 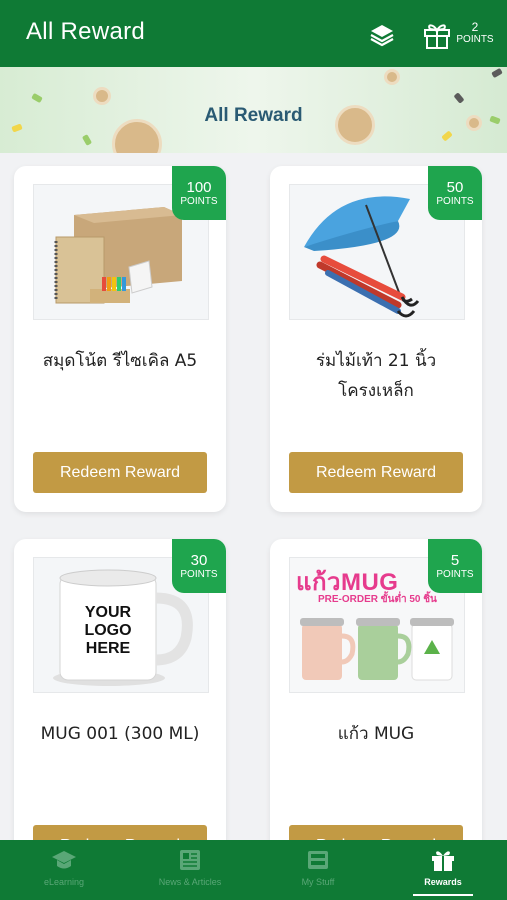 What do you see at coordinates (443, 895) in the screenshot?
I see `active-tab-indicator` at bounding box center [443, 895].